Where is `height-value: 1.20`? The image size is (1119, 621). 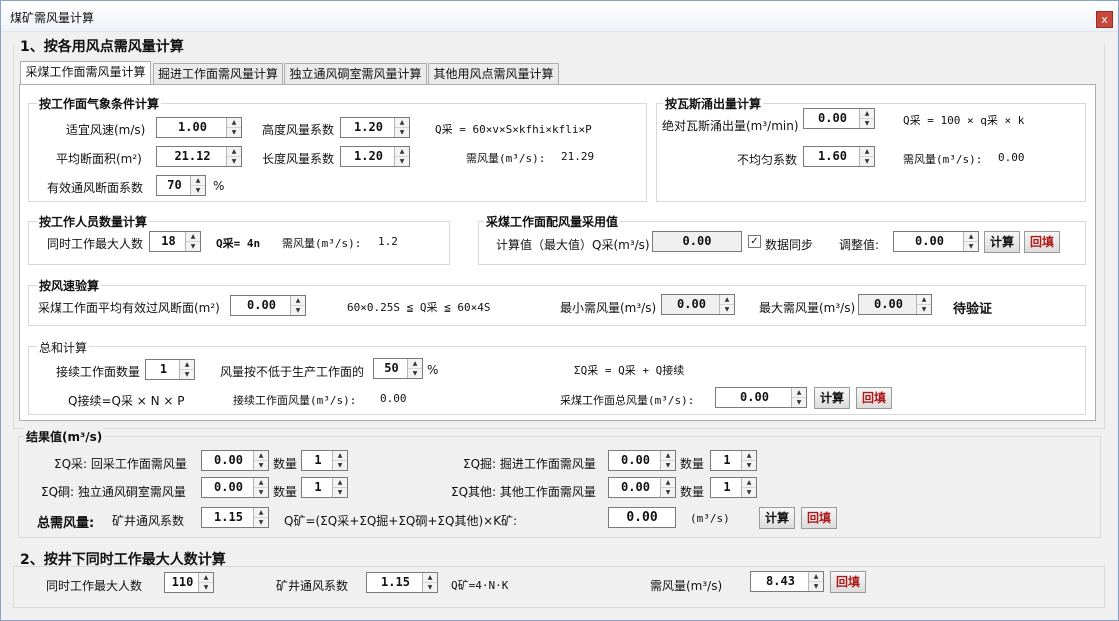 height-value: 1.20 is located at coordinates (368, 127).